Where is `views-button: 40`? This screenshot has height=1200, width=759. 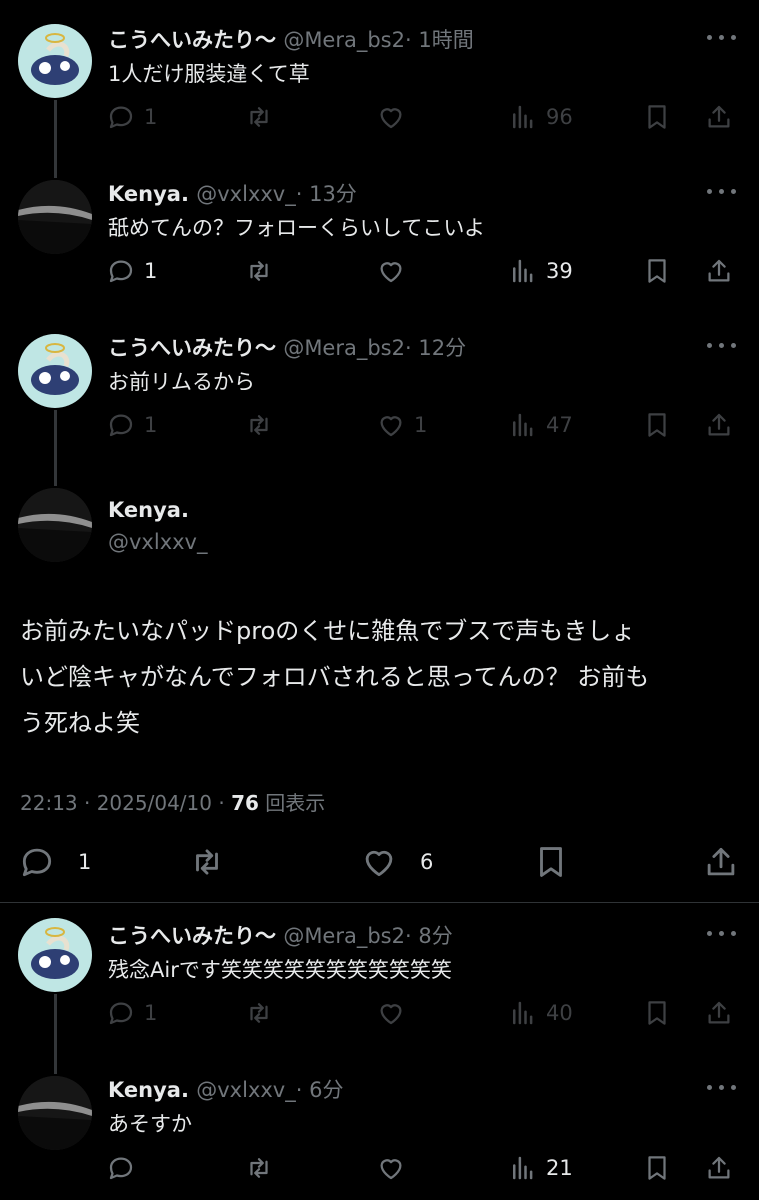
views-button: 40 is located at coordinates (540, 1013).